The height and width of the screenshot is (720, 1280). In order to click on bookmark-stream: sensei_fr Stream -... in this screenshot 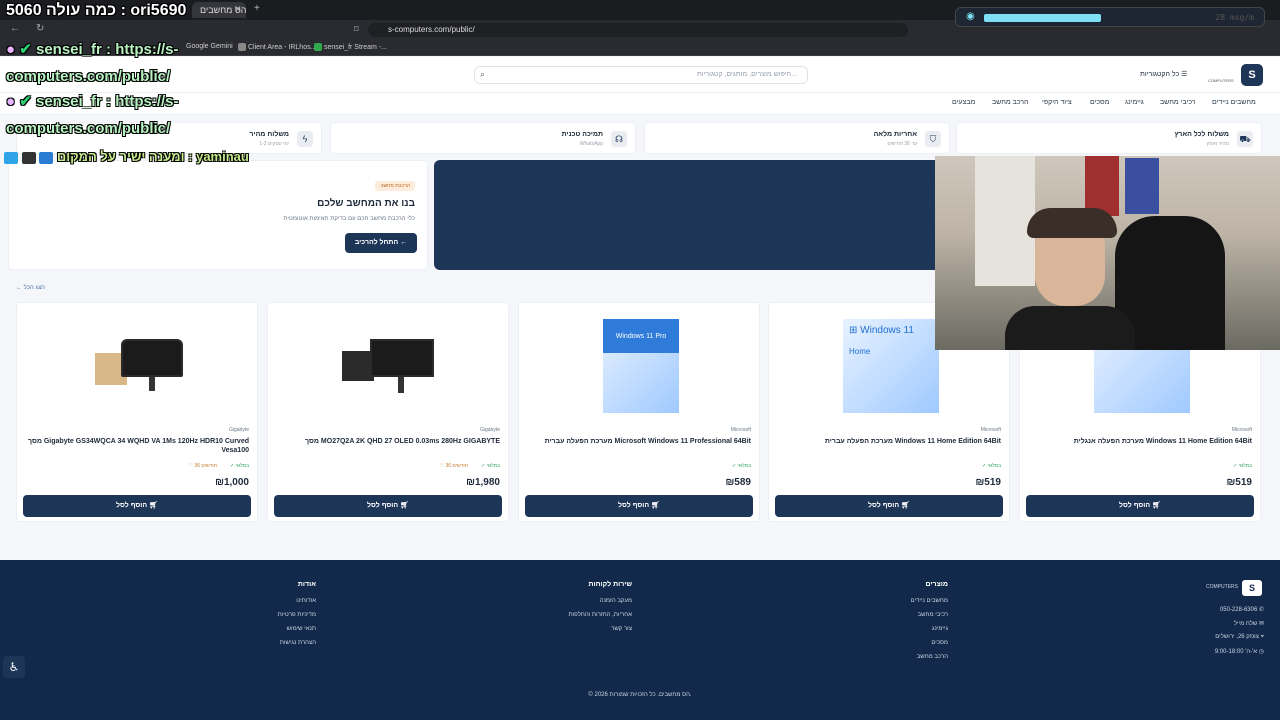, I will do `click(350, 47)`.